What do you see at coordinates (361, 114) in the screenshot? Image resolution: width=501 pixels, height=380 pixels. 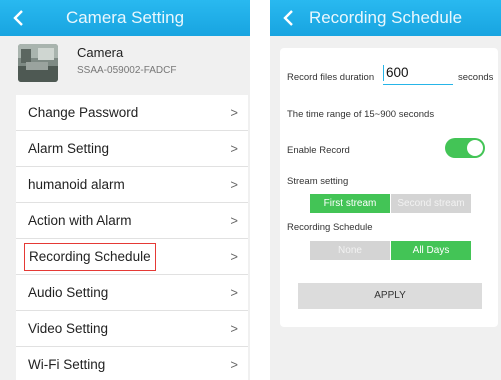 I see `range-note: The time range of 15~900 seconds` at bounding box center [361, 114].